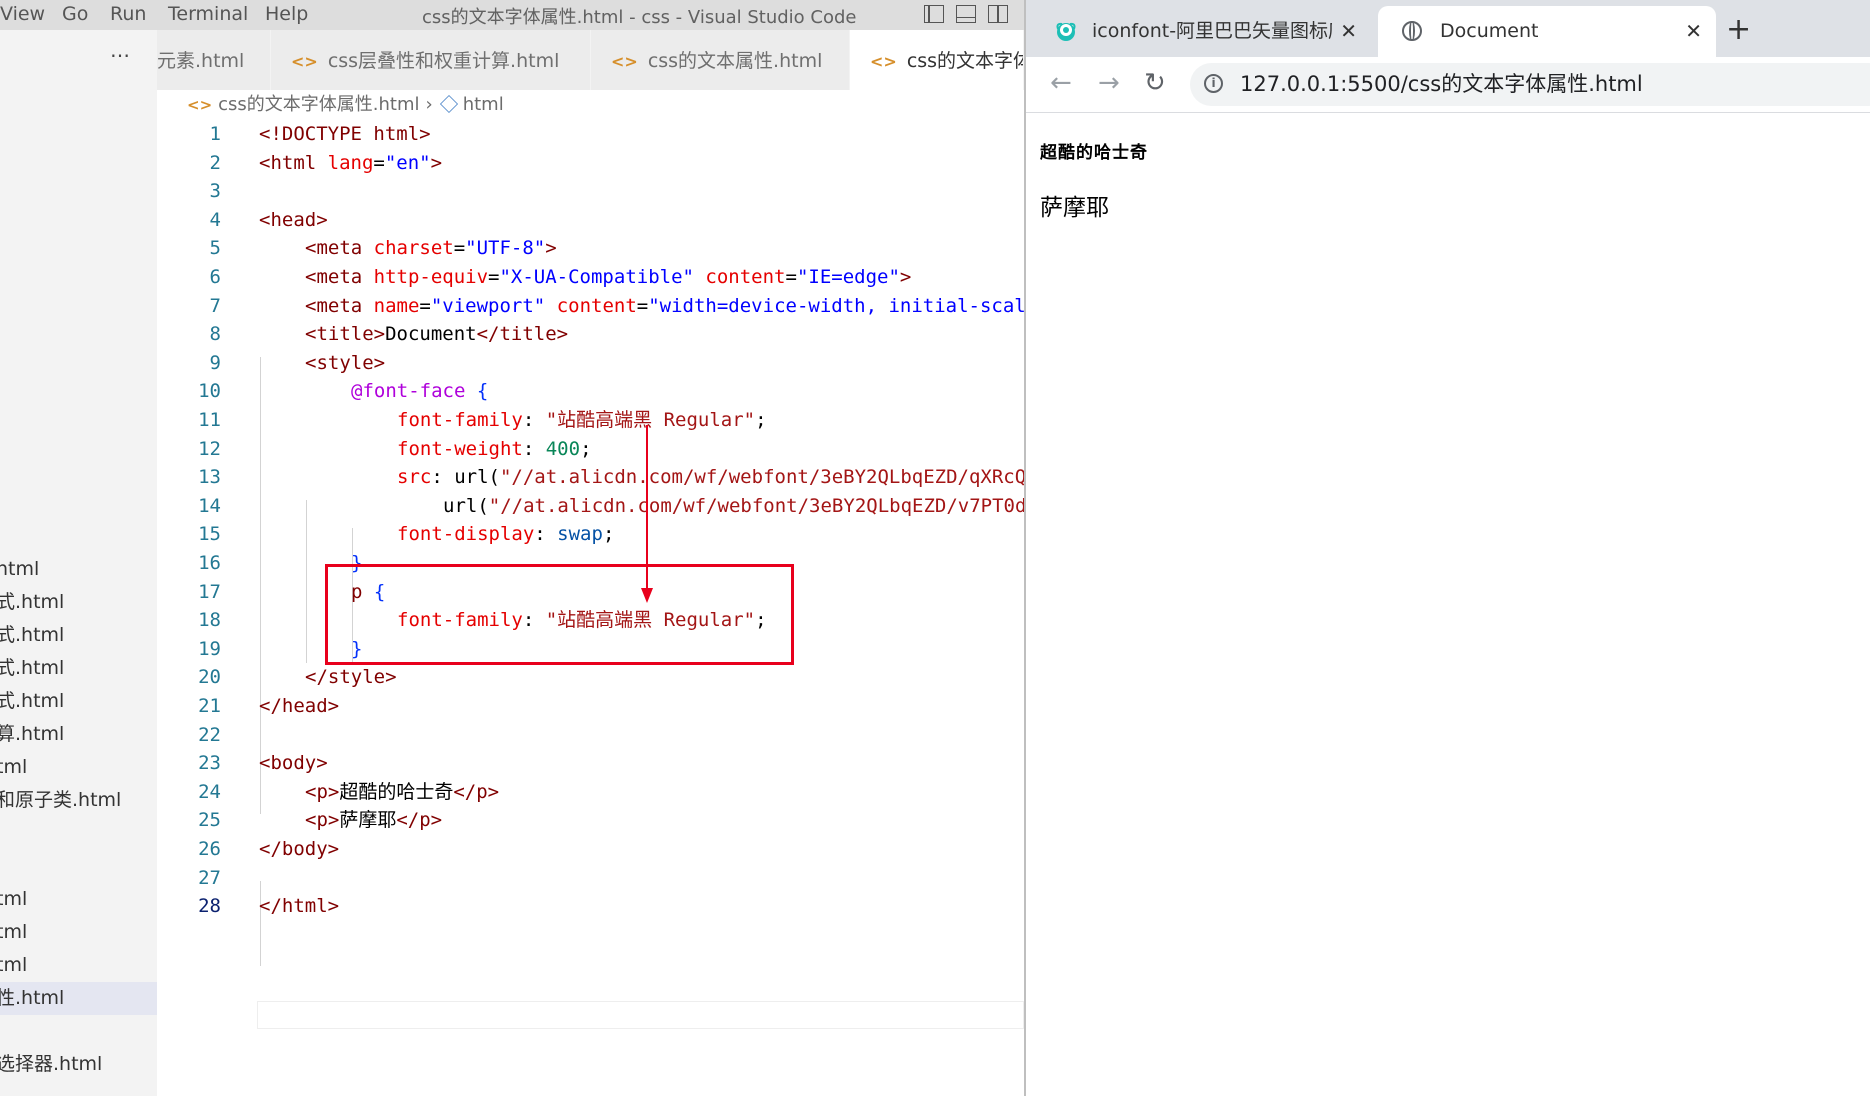 The width and height of the screenshot is (1870, 1096). Describe the element at coordinates (1212, 31) in the screenshot. I see `browser-tab-label: iconfont-阿里巴巴矢量图标库` at that location.